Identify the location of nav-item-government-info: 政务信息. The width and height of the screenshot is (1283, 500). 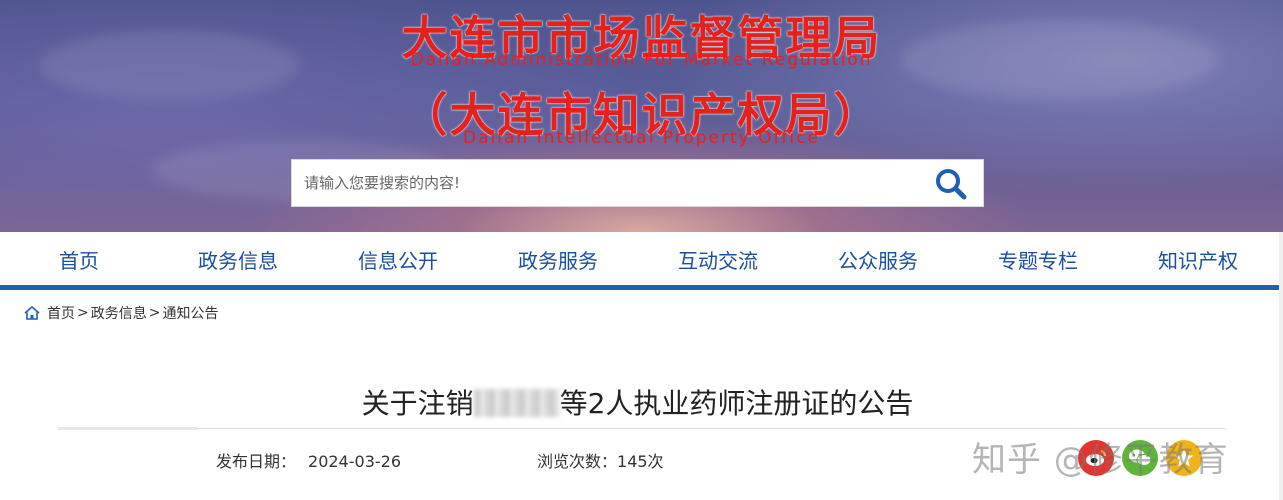
(238, 259).